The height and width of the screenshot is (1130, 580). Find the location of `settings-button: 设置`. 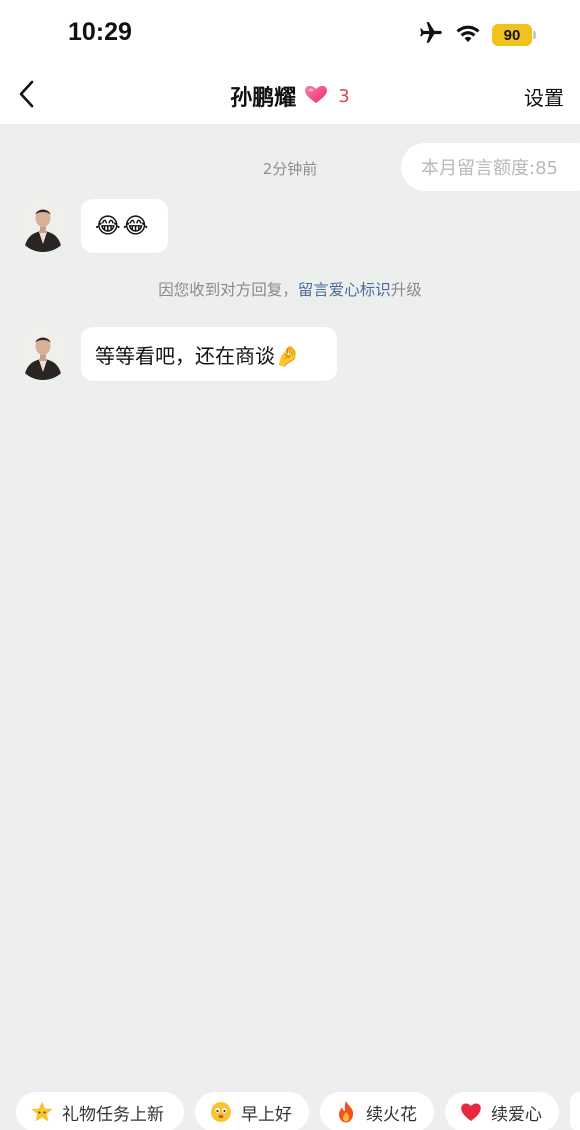

settings-button: 设置 is located at coordinates (544, 96).